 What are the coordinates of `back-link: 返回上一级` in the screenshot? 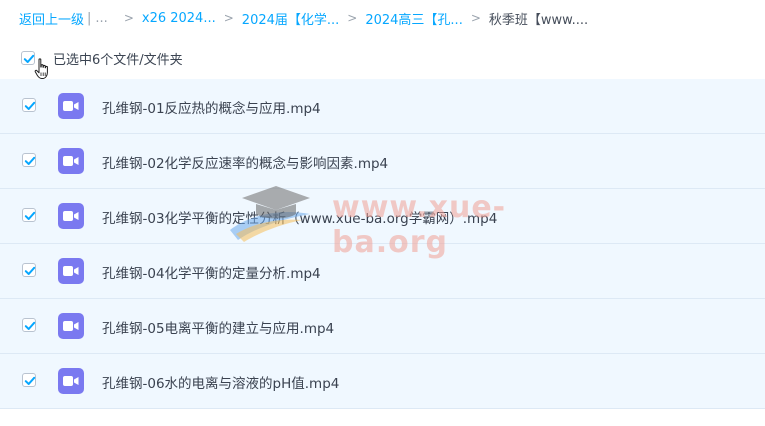 It's located at (51, 18).